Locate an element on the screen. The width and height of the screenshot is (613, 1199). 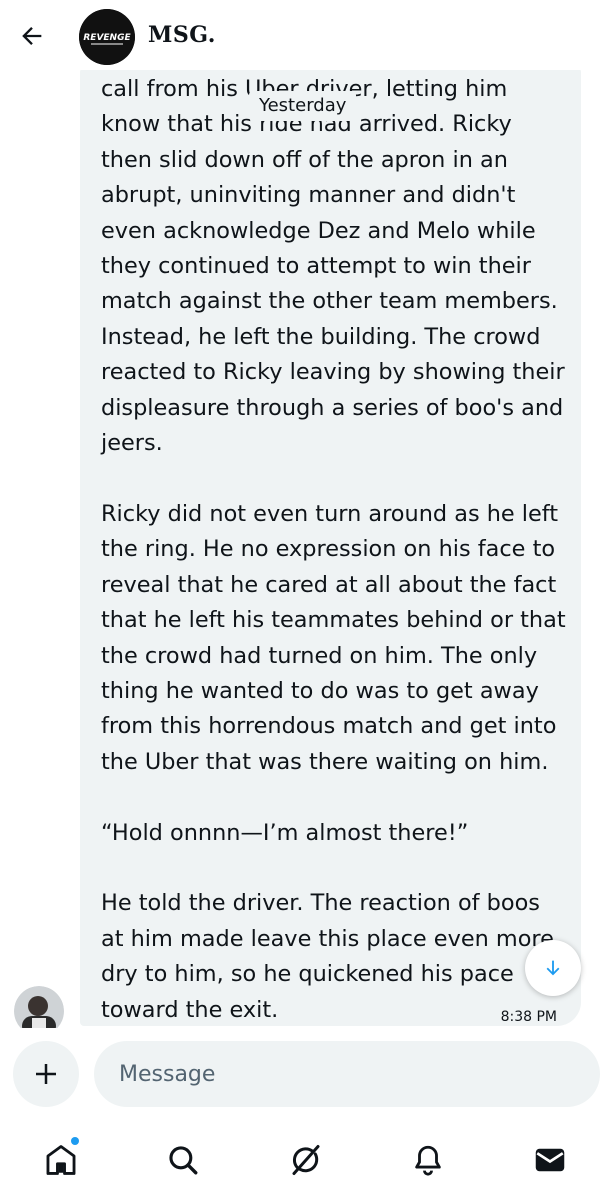
bell-icon is located at coordinates (428, 1160).